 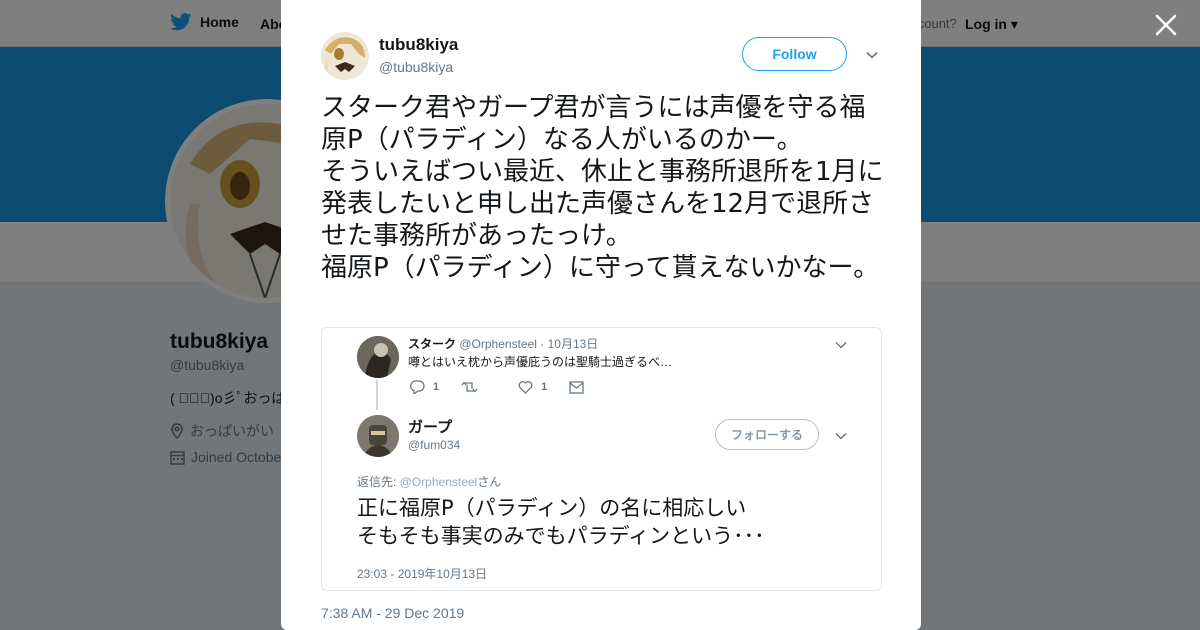 What do you see at coordinates (430, 426) in the screenshot?
I see `quoted-name-garp: ガープ` at bounding box center [430, 426].